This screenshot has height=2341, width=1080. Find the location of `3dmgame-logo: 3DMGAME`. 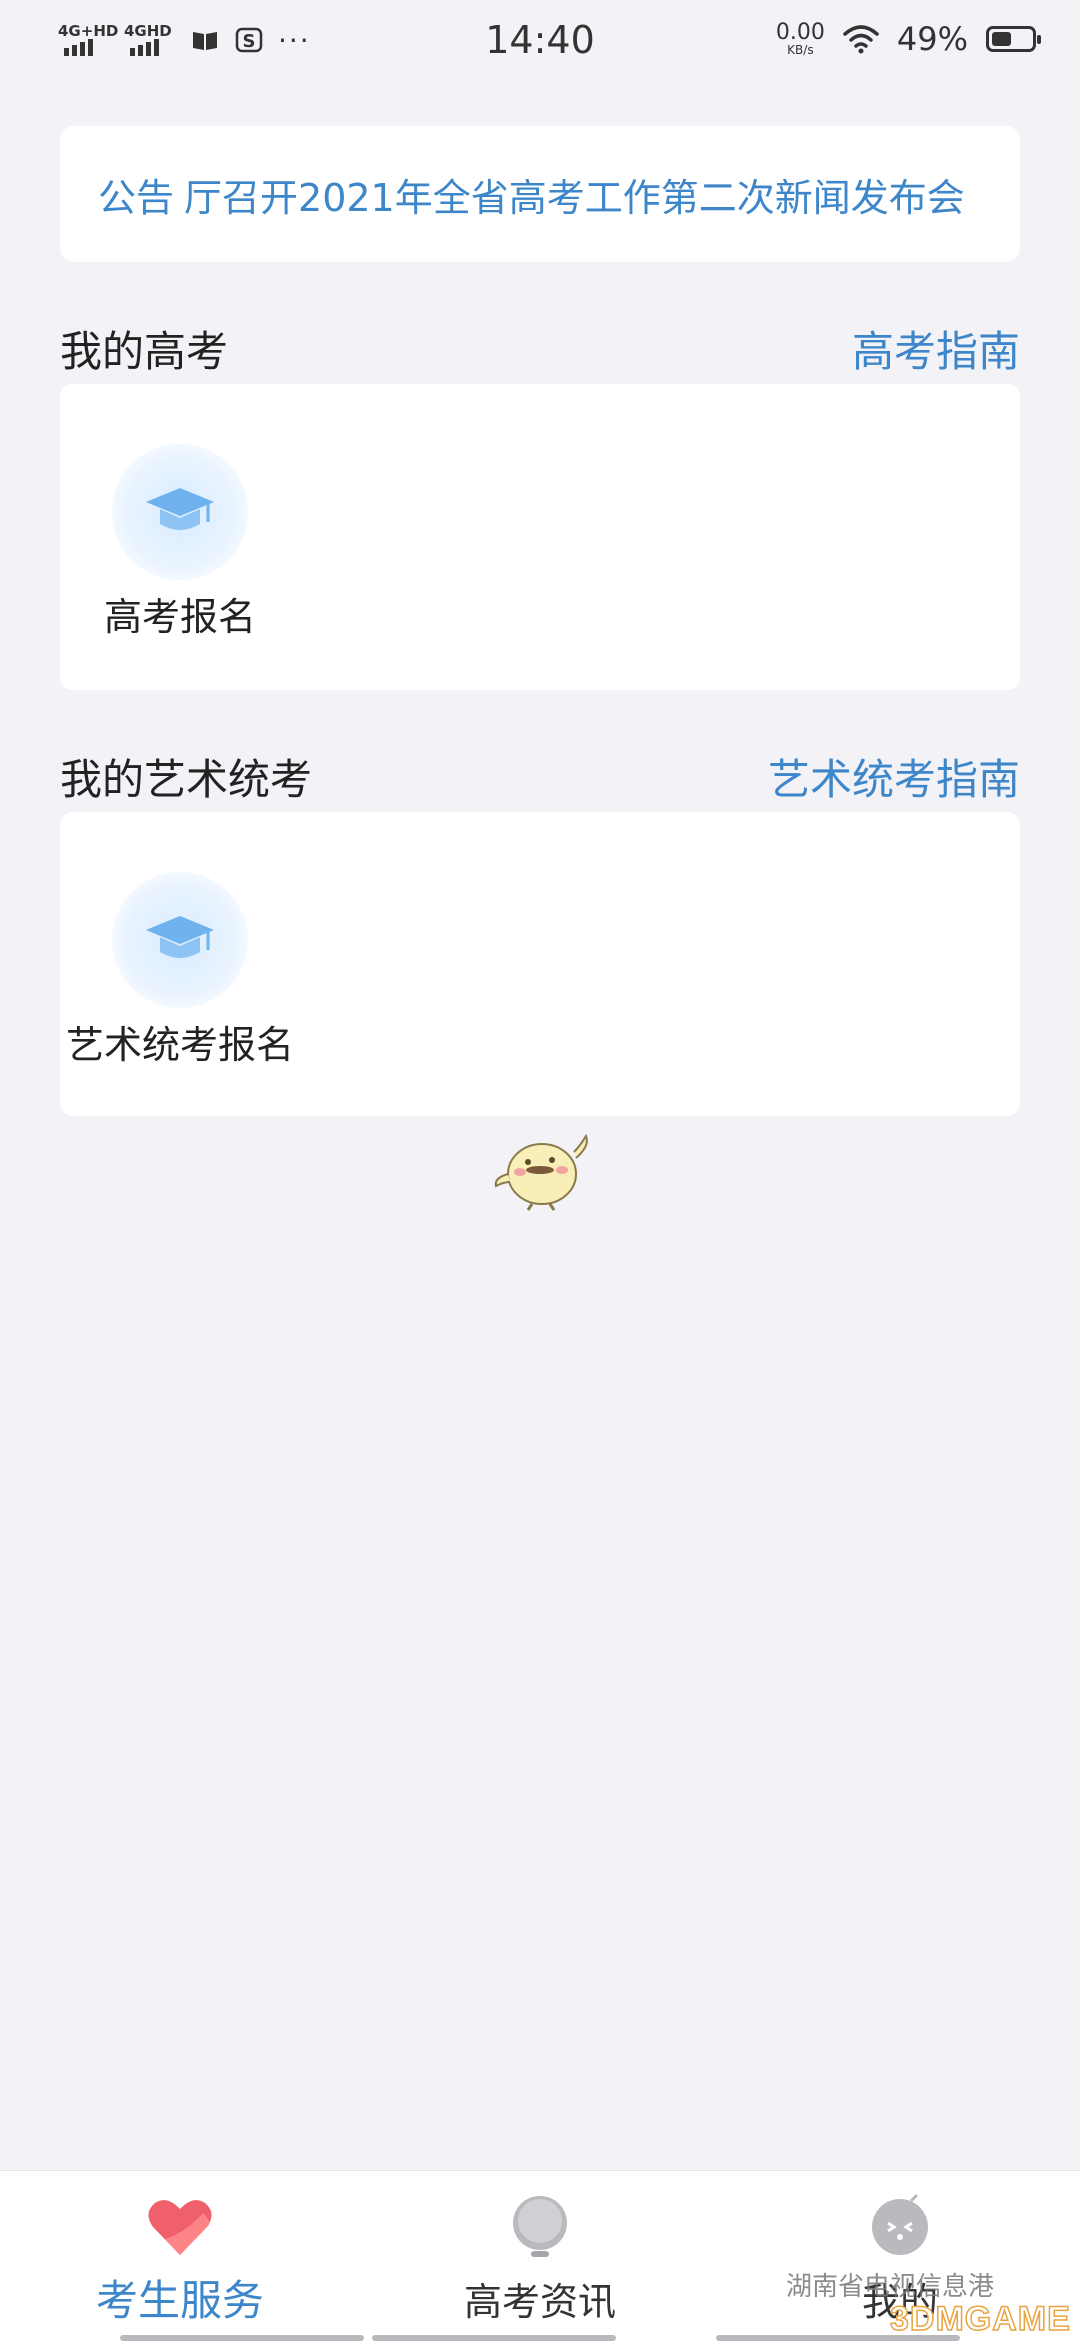

3dmgame-logo: 3DMGAME is located at coordinates (980, 2319).